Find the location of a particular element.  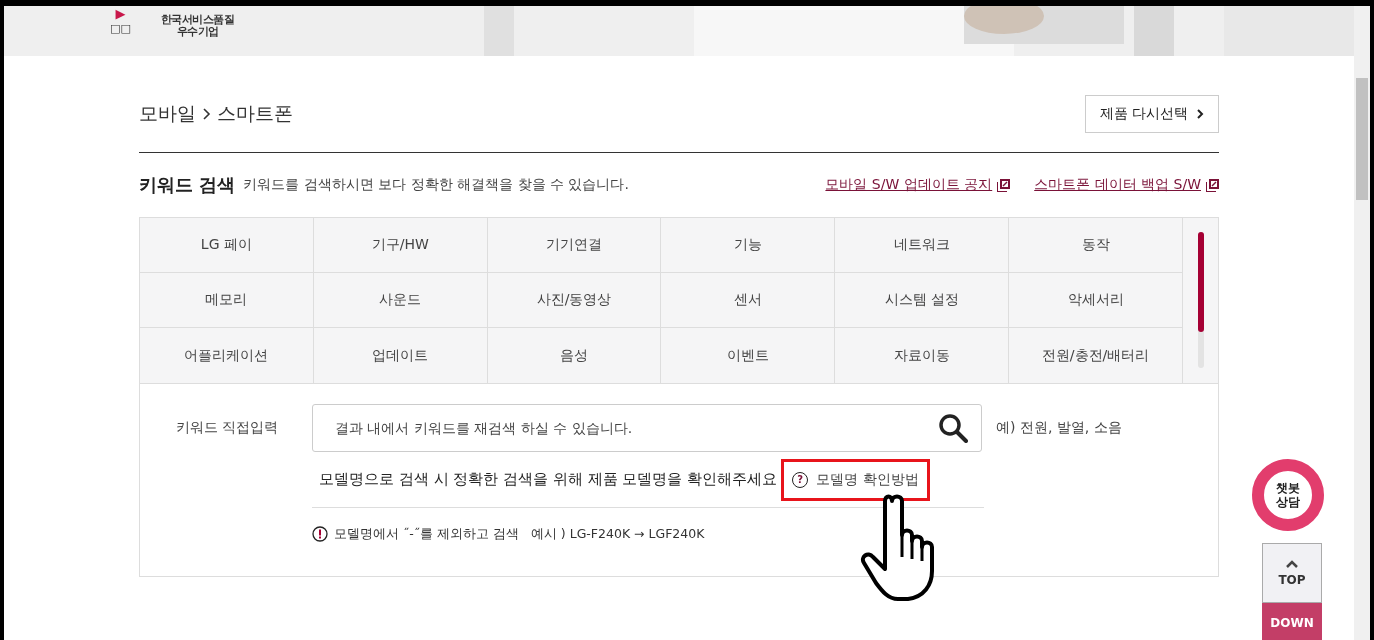

category-button: 음성 is located at coordinates (574, 355).